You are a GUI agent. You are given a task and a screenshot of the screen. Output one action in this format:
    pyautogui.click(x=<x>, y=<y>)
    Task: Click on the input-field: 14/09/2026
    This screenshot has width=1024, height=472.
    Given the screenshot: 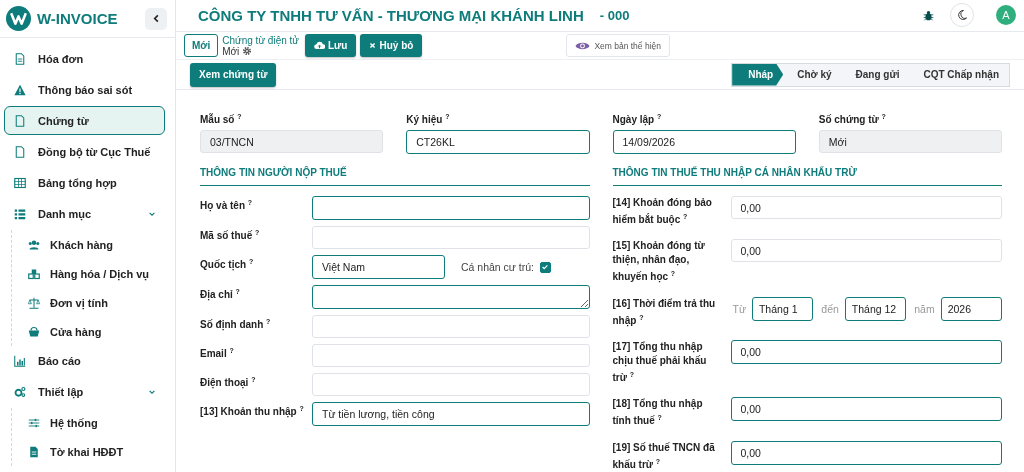 What is the action you would take?
    pyautogui.click(x=704, y=142)
    